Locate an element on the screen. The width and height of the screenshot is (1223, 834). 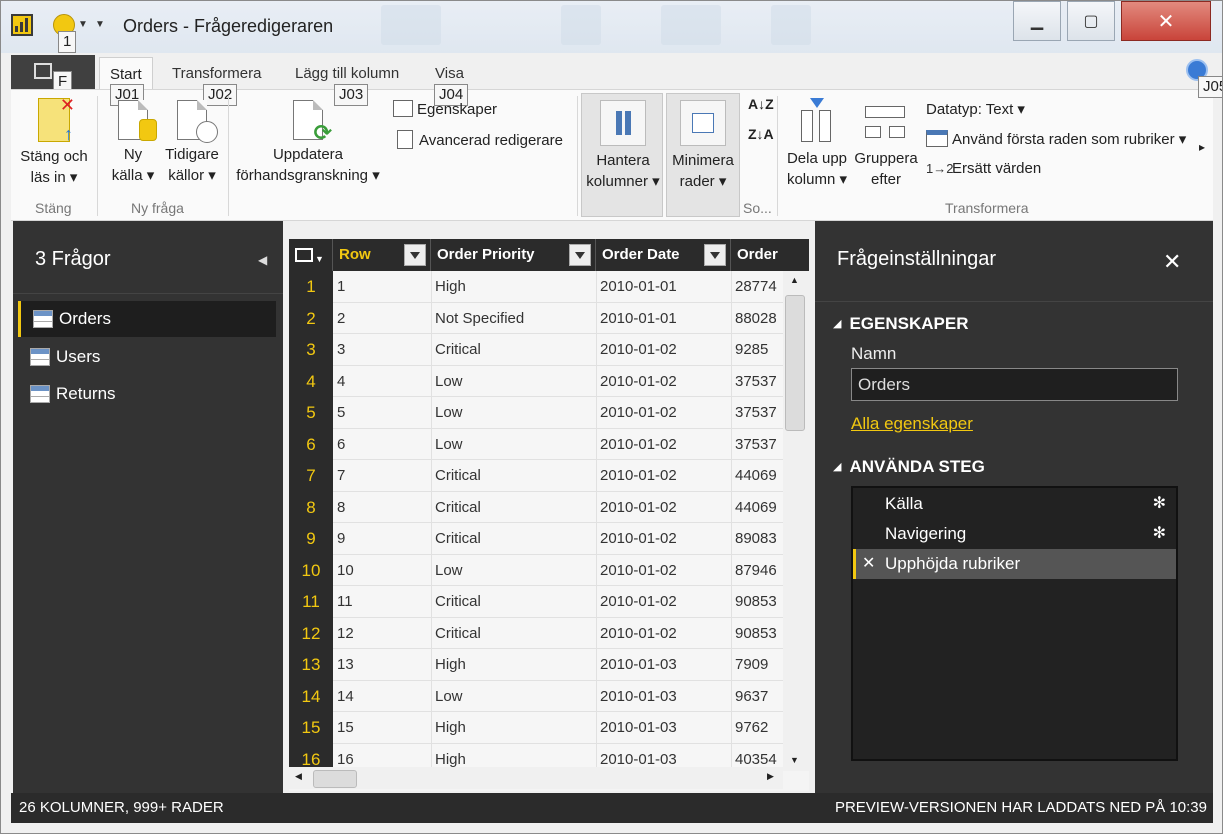
row-number: 12 is located at coordinates (311, 634).